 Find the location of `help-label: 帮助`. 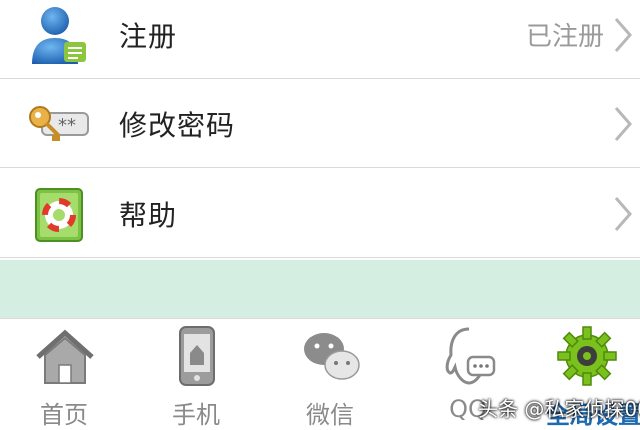

help-label: 帮助 is located at coordinates (148, 215).